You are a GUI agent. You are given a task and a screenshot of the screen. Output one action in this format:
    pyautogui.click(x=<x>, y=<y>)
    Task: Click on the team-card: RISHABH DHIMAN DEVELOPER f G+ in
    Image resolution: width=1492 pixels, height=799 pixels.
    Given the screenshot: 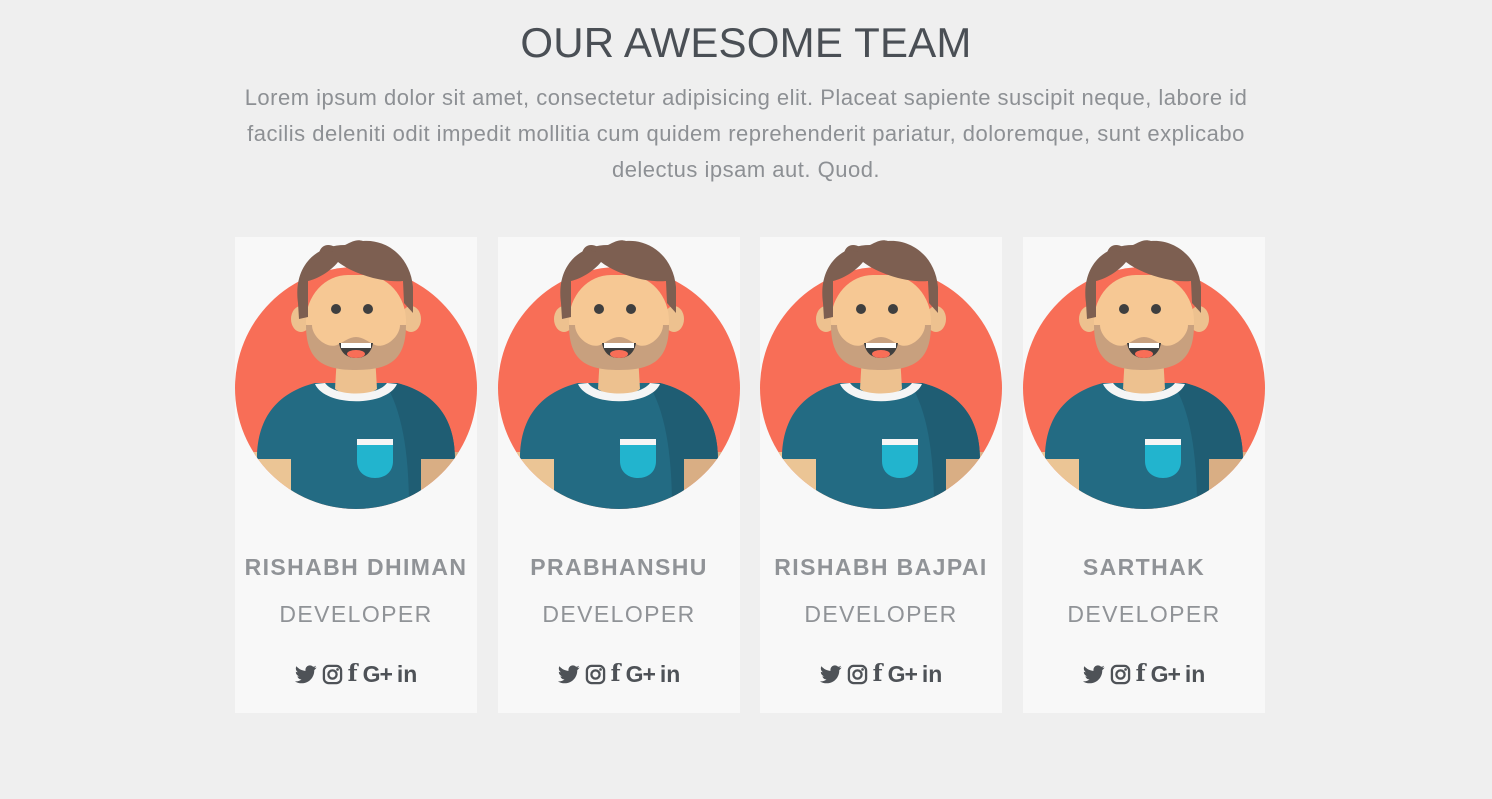 What is the action you would take?
    pyautogui.click(x=356, y=475)
    